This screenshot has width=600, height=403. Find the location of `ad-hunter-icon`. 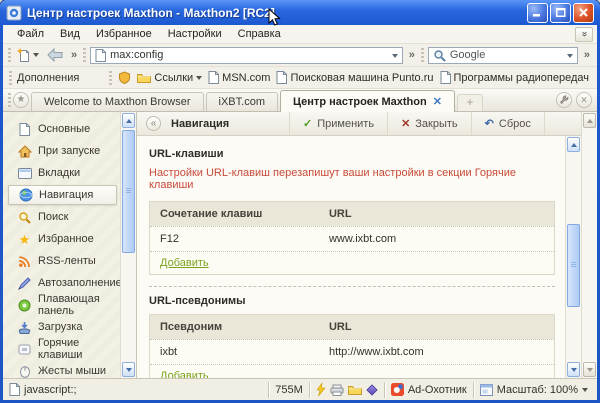

ad-hunter-icon is located at coordinates (397, 389).